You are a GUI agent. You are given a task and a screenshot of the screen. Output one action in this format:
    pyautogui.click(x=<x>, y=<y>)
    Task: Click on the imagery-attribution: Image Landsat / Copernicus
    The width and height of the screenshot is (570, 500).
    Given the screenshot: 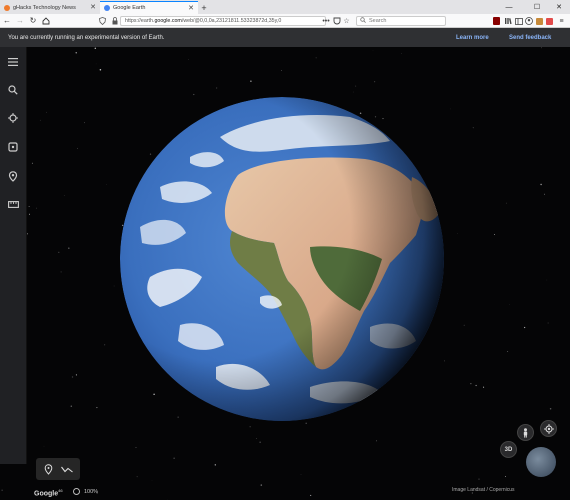 What is the action you would take?
    pyautogui.click(x=483, y=490)
    